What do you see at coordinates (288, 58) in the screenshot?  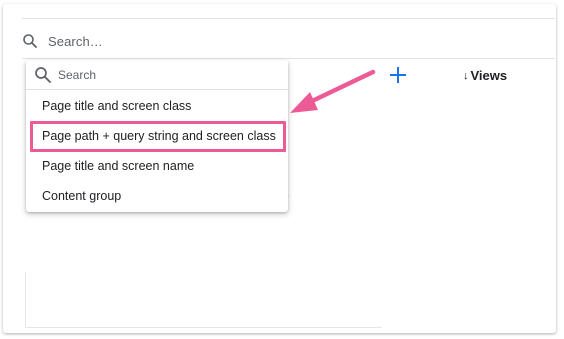 I see `search-divider` at bounding box center [288, 58].